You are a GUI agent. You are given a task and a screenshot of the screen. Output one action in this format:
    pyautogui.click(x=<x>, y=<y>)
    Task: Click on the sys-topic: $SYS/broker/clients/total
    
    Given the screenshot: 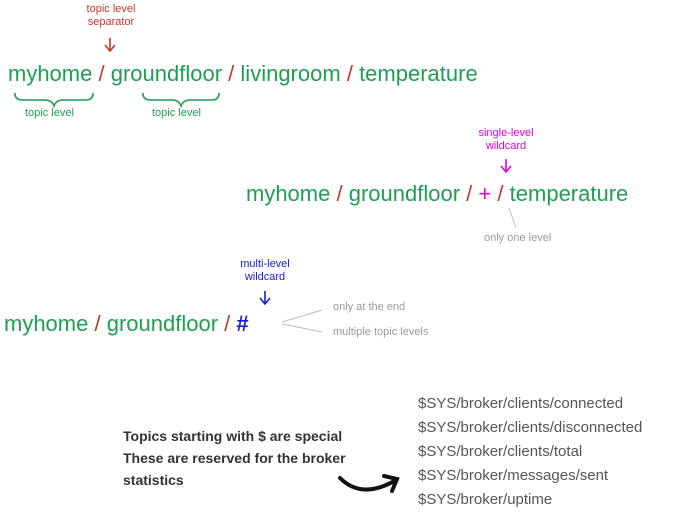 What is the action you would take?
    pyautogui.click(x=500, y=451)
    